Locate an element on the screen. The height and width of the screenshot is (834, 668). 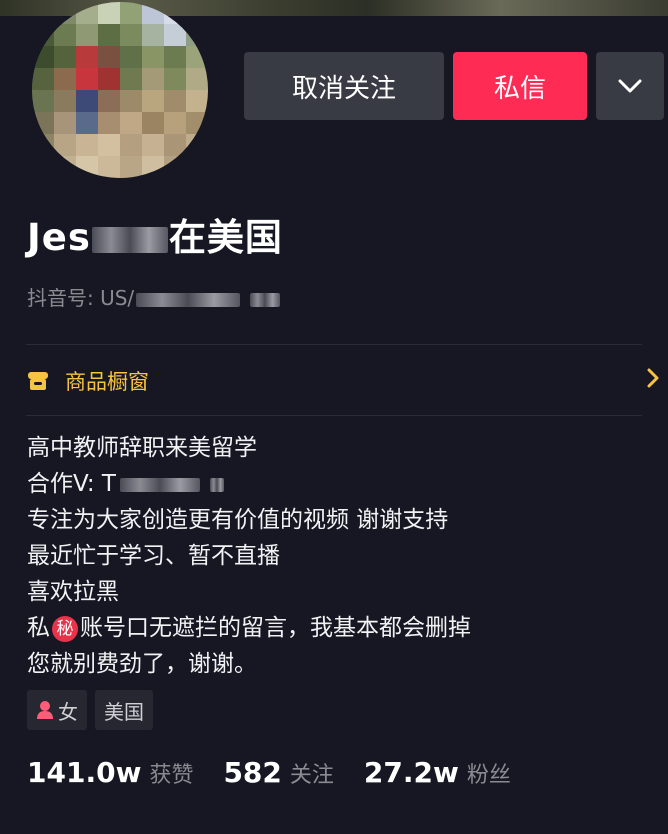
divider-bottom is located at coordinates (334, 415).